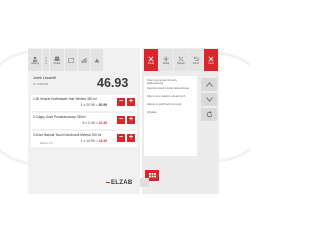 The image size is (320, 250). What do you see at coordinates (152, 174) in the screenshot?
I see `grid-icon` at bounding box center [152, 174].